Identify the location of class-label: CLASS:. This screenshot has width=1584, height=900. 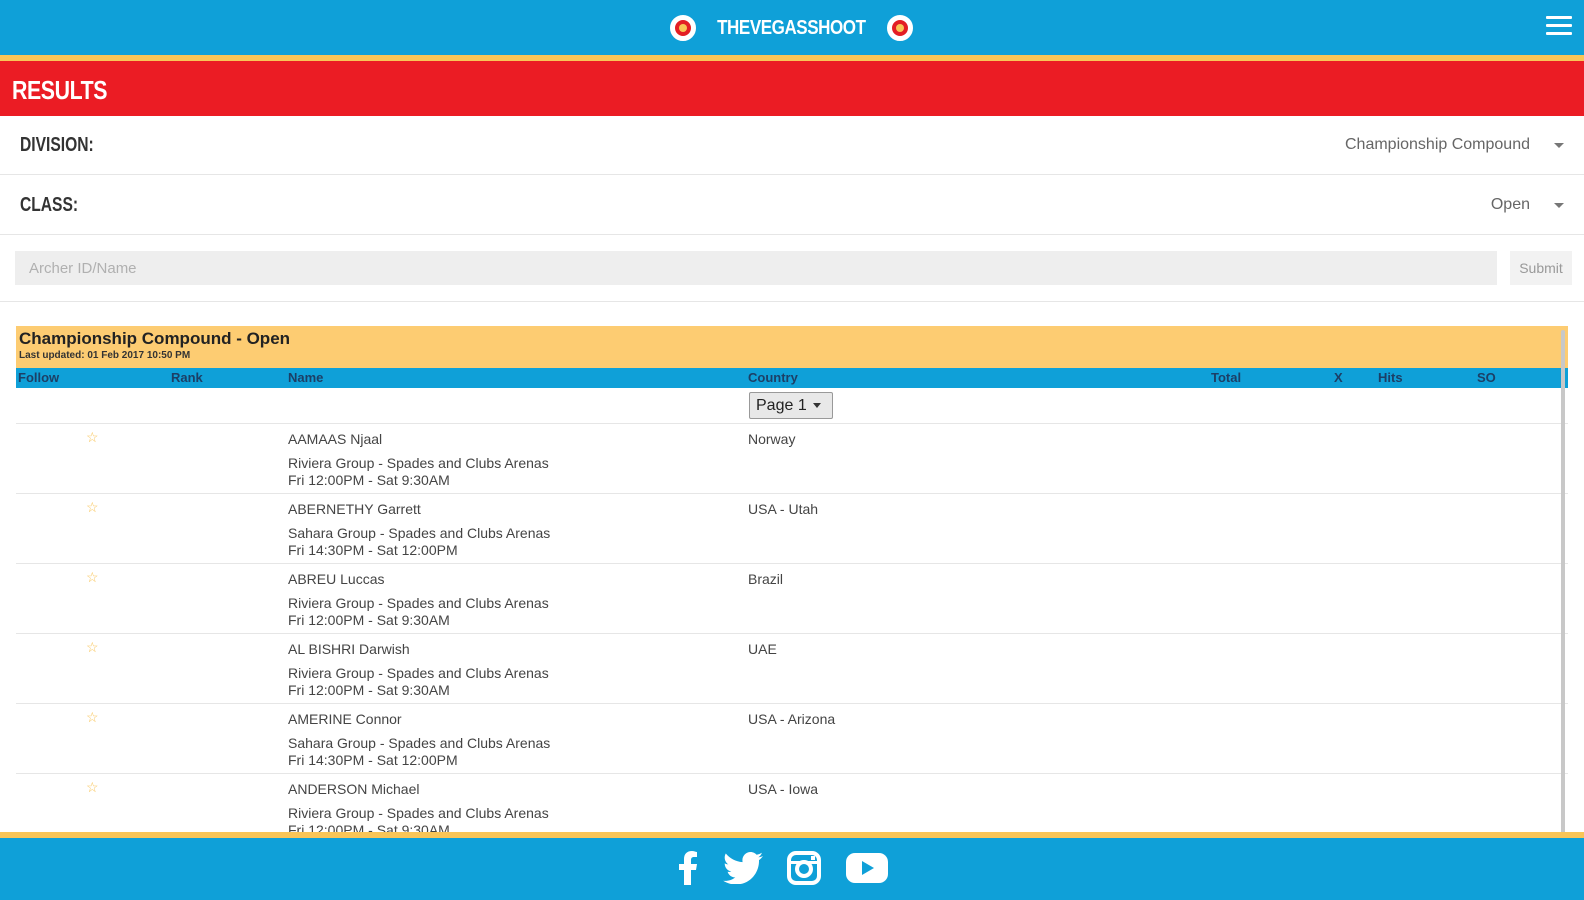
(49, 205).